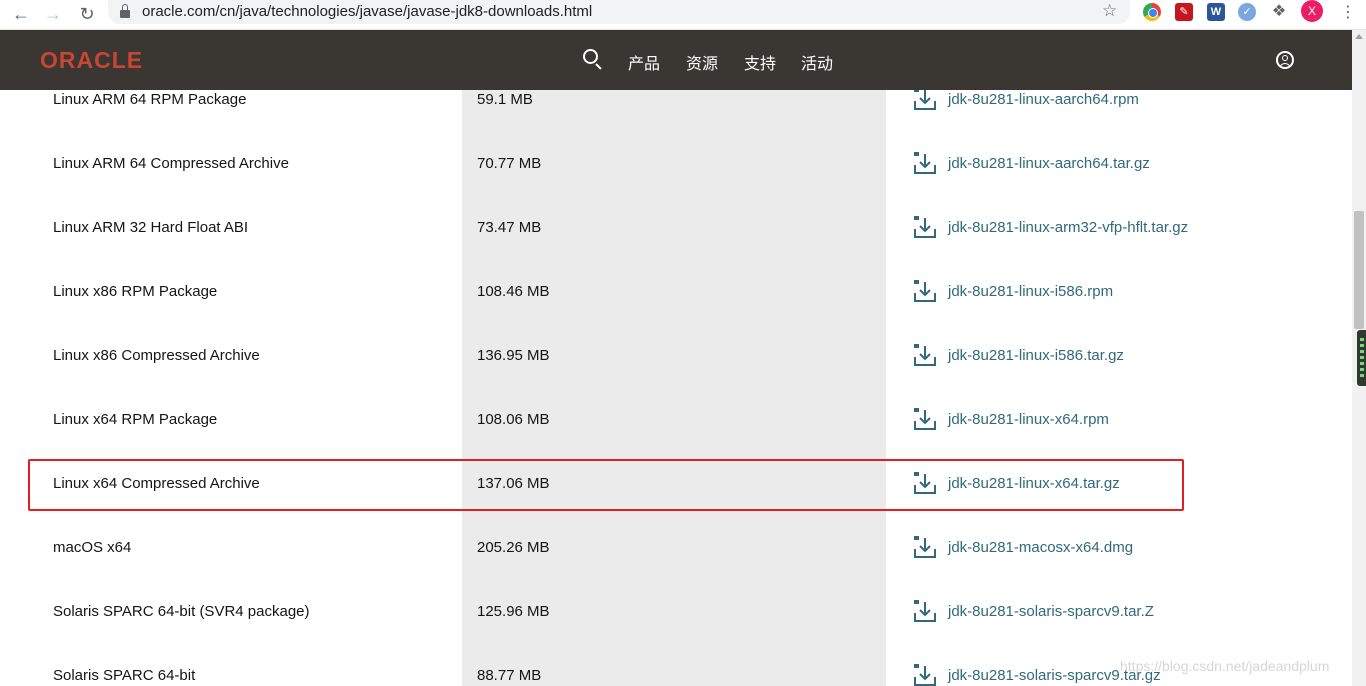 Image resolution: width=1366 pixels, height=686 pixels. I want to click on file-size: 108.46 MB, so click(513, 291).